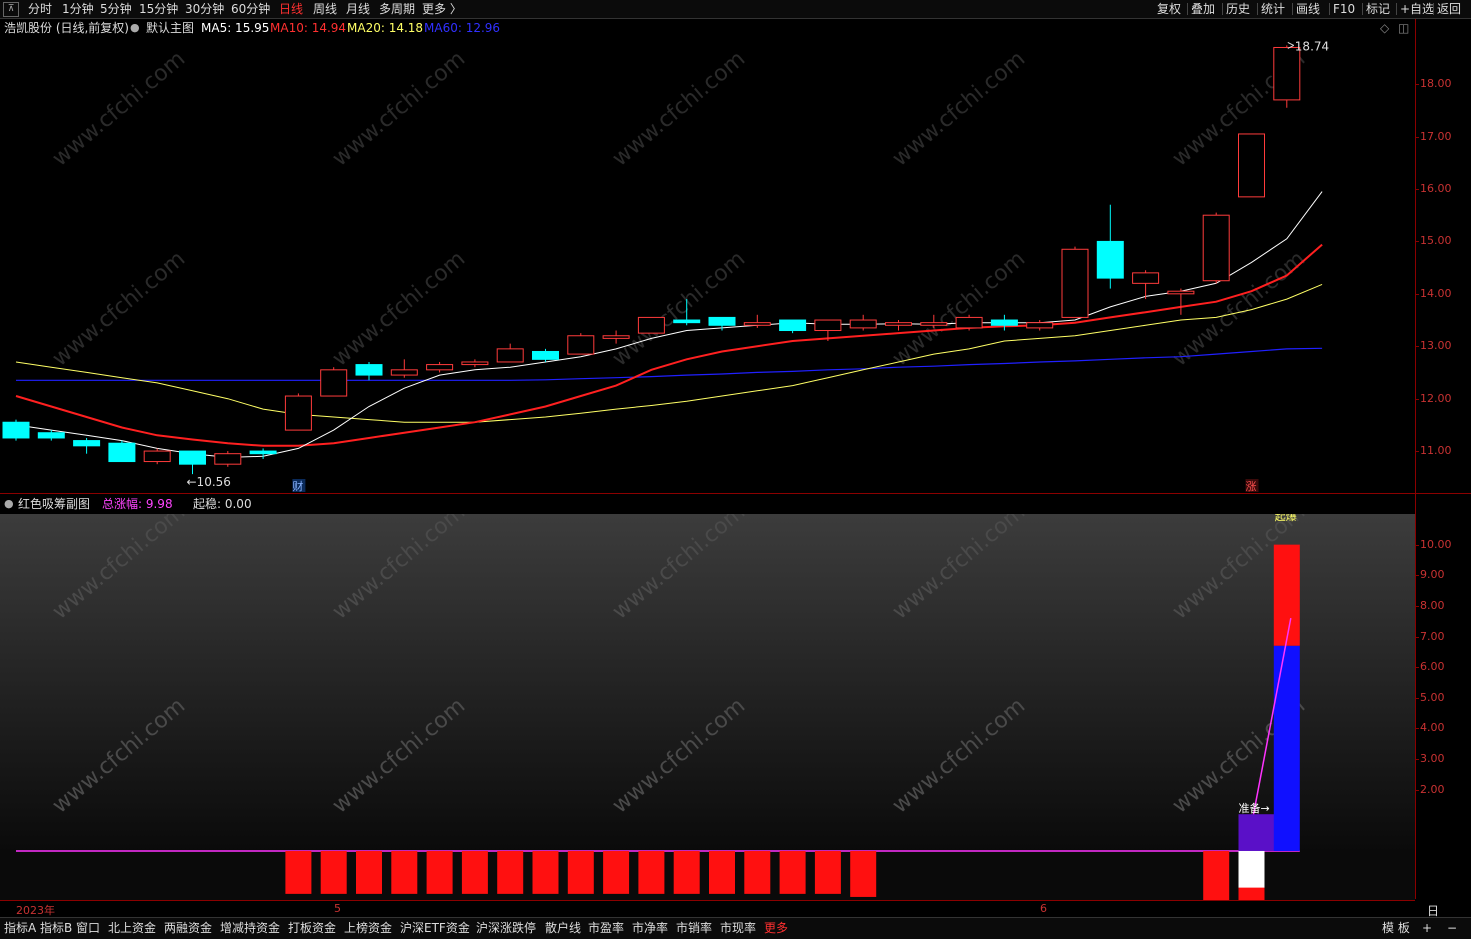 The width and height of the screenshot is (1471, 939). I want to click on red-top-bar, so click(1286, 595).